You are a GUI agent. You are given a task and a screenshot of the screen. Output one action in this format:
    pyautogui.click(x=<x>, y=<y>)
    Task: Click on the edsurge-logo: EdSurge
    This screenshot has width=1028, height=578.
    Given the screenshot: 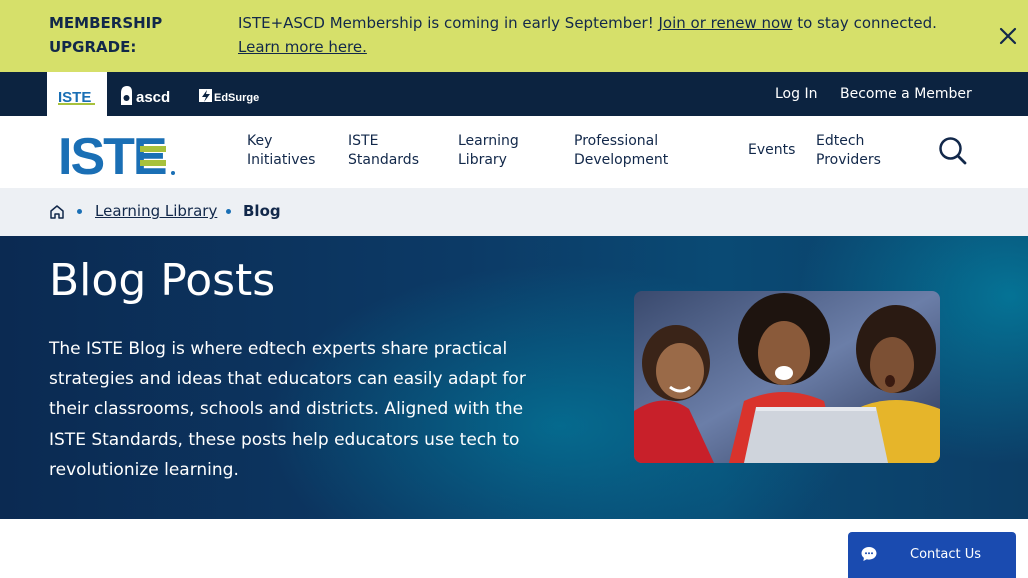 What is the action you would take?
    pyautogui.click(x=230, y=96)
    